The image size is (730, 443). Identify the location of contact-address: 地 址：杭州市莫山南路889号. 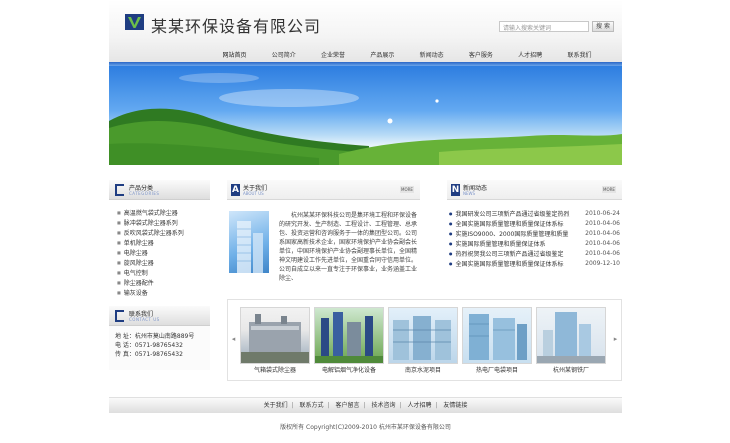
(155, 336).